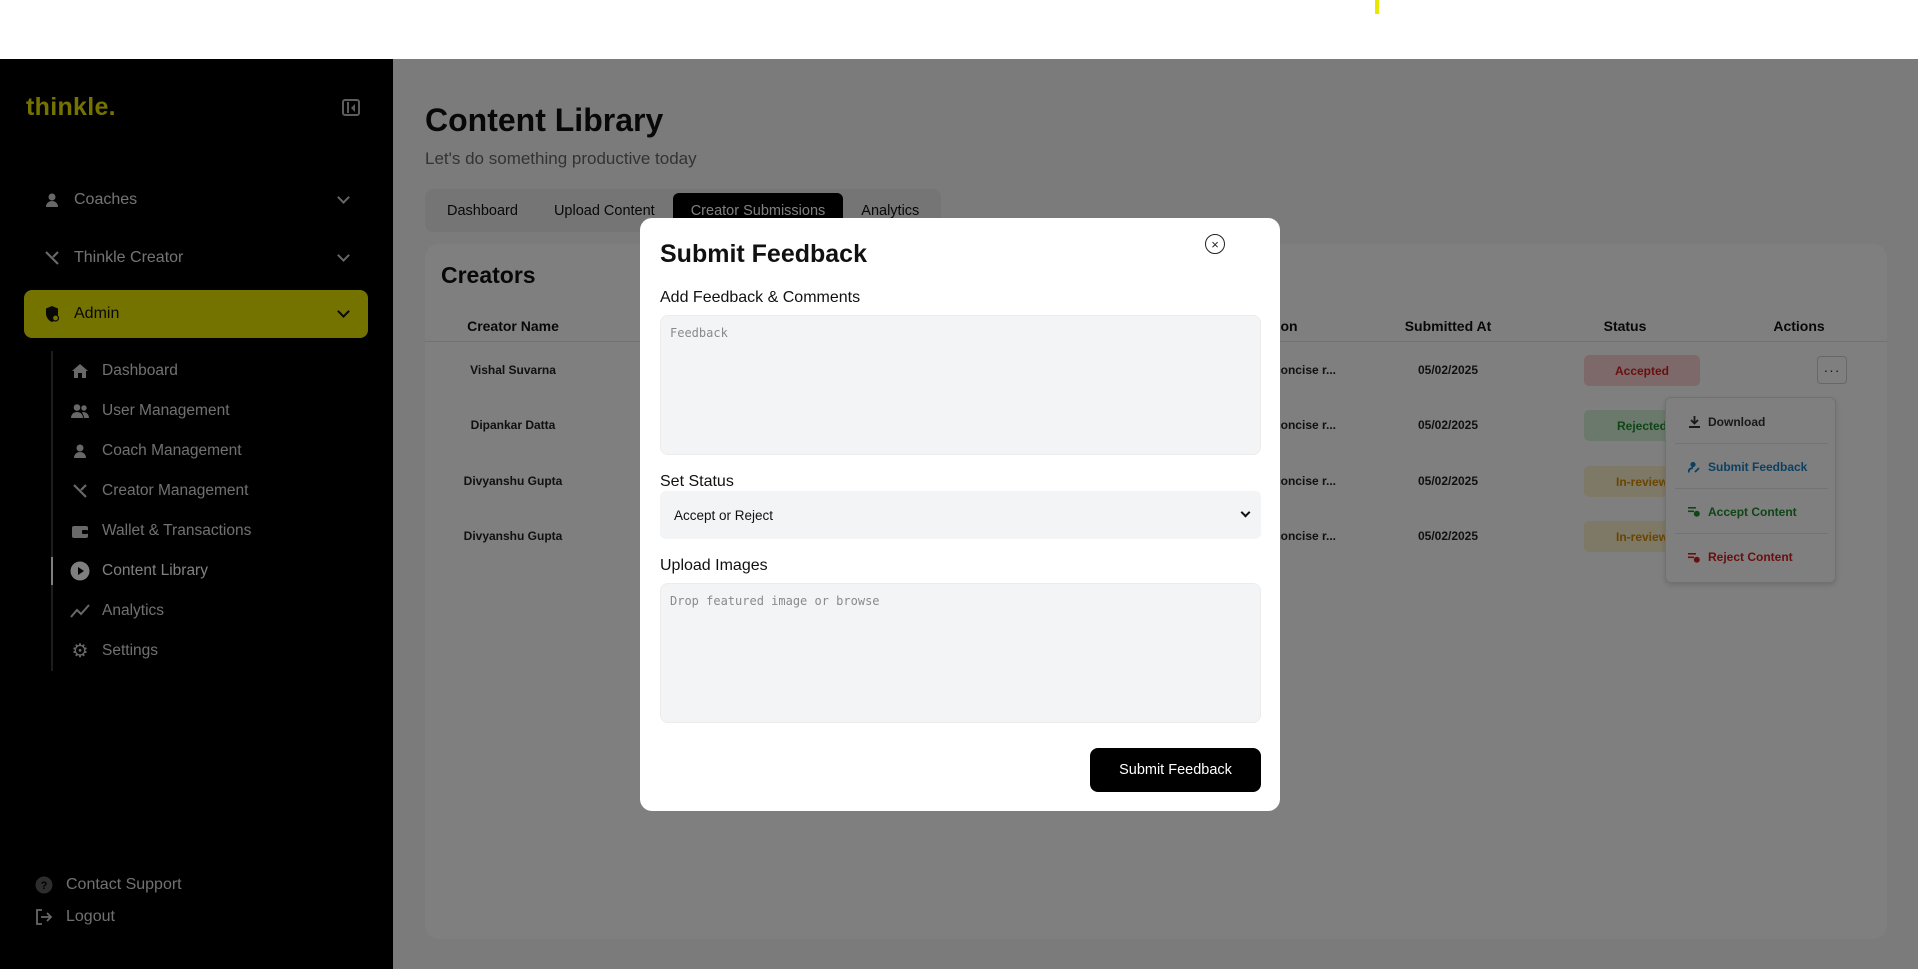 The image size is (1918, 969). Describe the element at coordinates (1215, 244) in the screenshot. I see `close-icon: ×` at that location.